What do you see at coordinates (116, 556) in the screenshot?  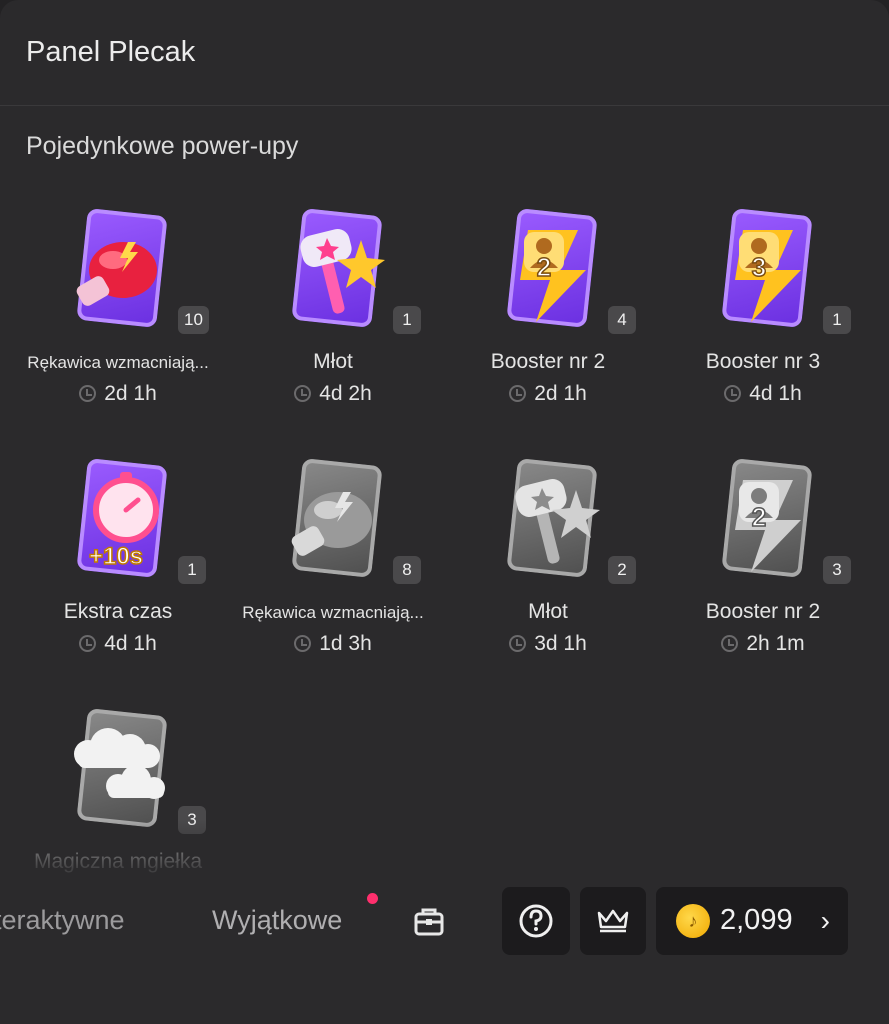 I see `svg-text: +10s` at bounding box center [116, 556].